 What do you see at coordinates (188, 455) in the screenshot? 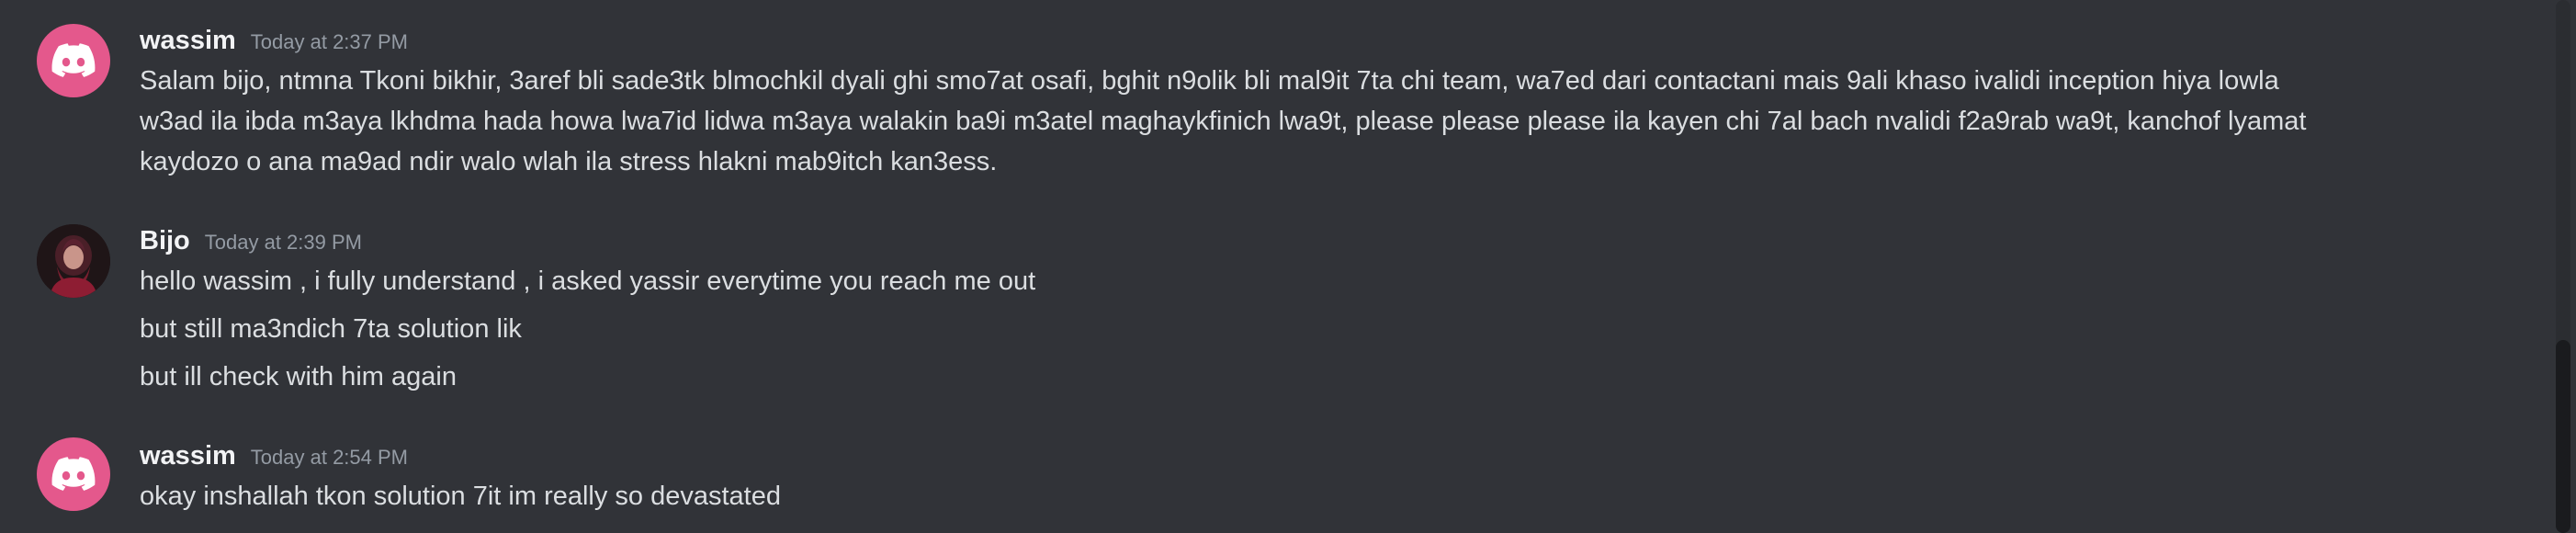
I see `username: wassim` at bounding box center [188, 455].